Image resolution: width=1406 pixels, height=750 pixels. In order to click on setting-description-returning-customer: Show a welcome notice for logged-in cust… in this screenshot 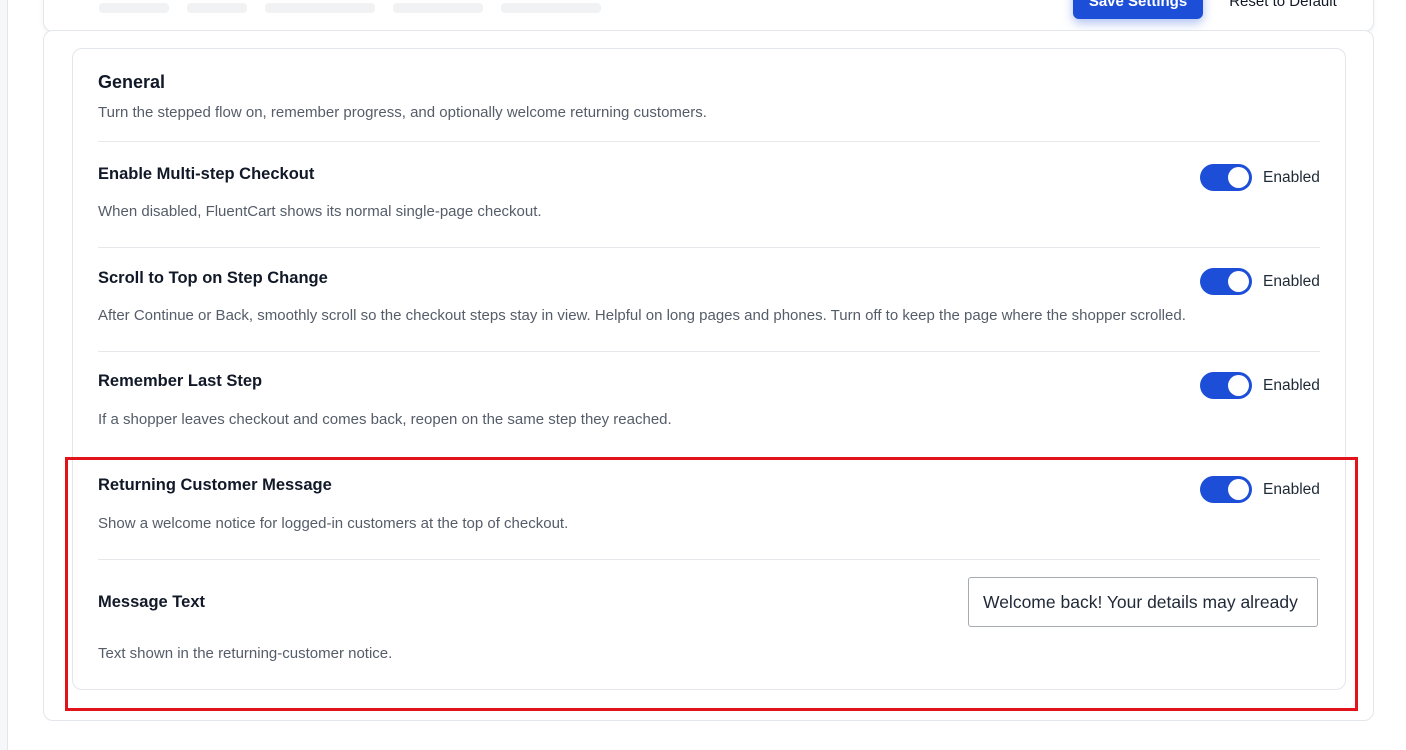, I will do `click(333, 523)`.